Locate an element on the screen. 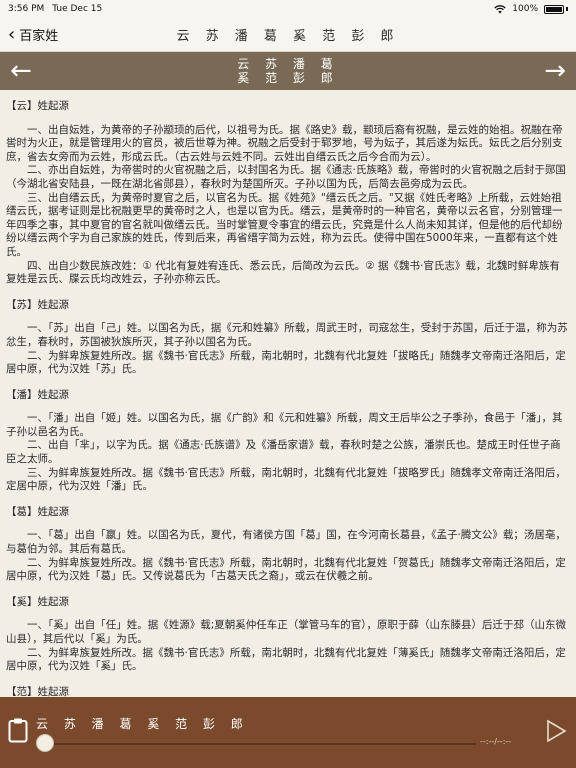  section-title: 【葛】姓起源 is located at coordinates (37, 511).